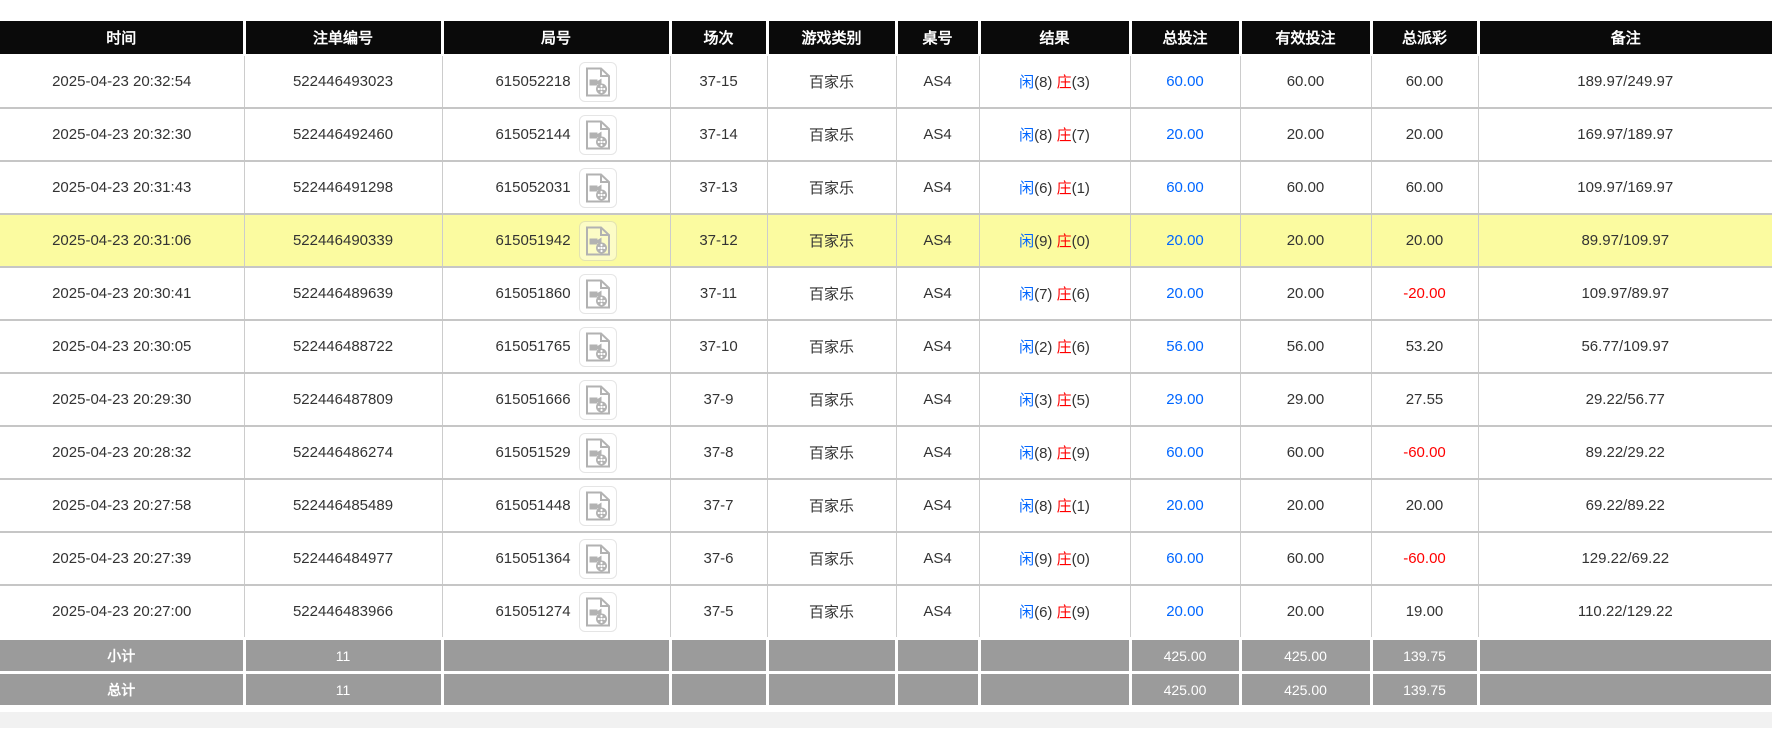 The width and height of the screenshot is (1772, 746). I want to click on payout-cell: 20.00, so click(1425, 506).